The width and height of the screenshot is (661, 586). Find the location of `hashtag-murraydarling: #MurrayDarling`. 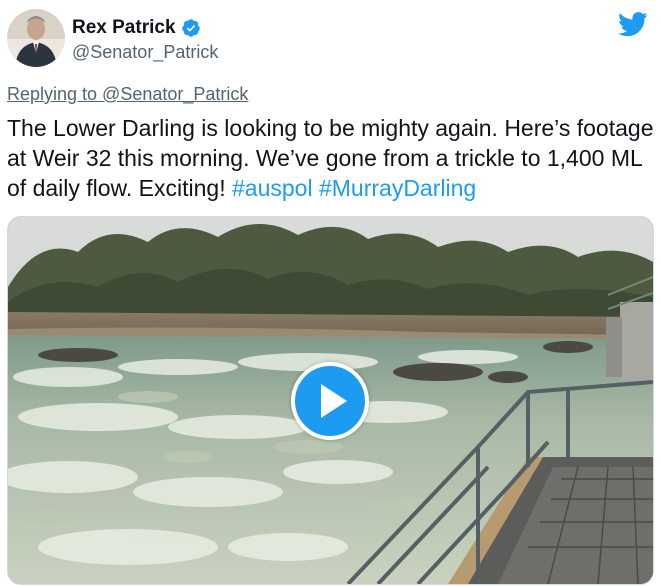

hashtag-murraydarling: #MurrayDarling is located at coordinates (397, 188).